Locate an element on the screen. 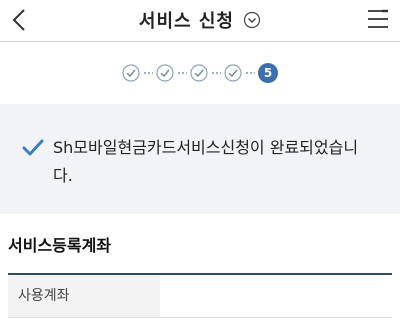  table-row: 사용계좌 is located at coordinates (200, 296).